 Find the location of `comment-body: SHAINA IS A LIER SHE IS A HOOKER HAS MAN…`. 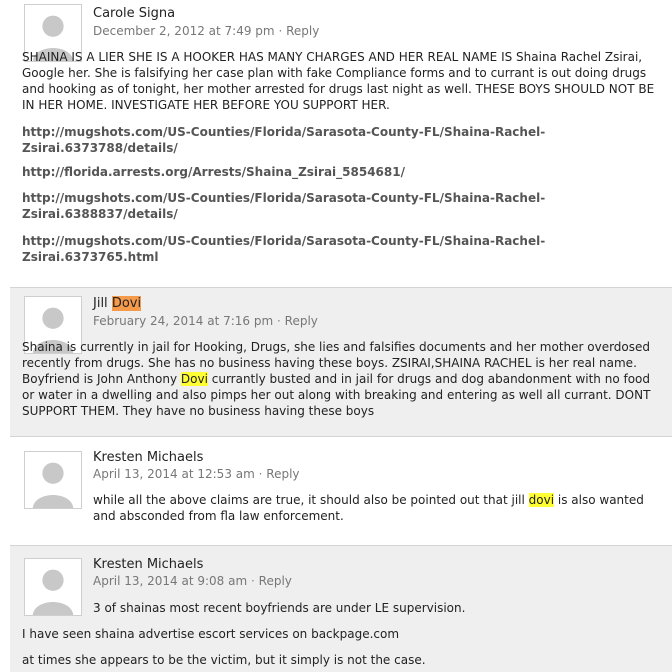

comment-body: SHAINA IS A LIER SHE IS A HOOKER HAS MAN… is located at coordinates (338, 81).